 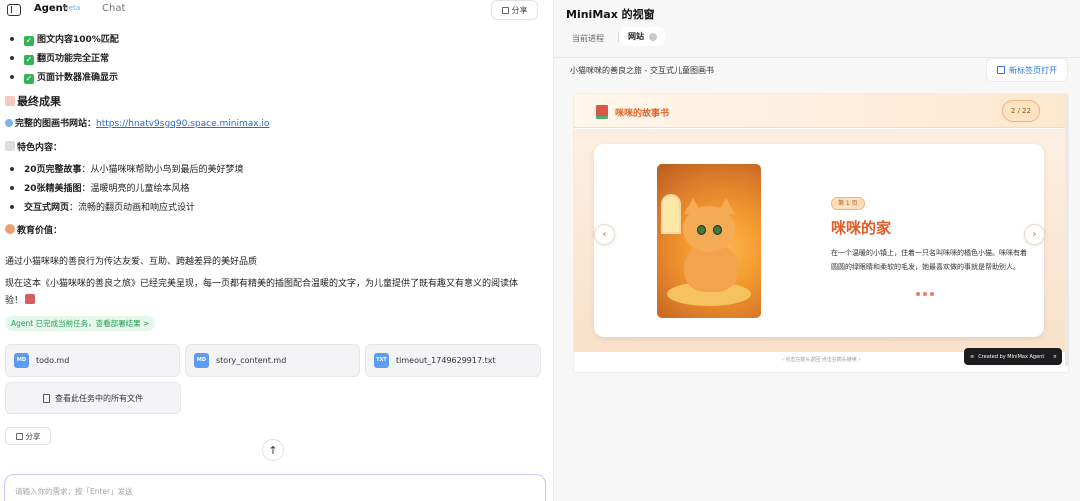 I want to click on tab-chat: Chat, so click(x=113, y=8).